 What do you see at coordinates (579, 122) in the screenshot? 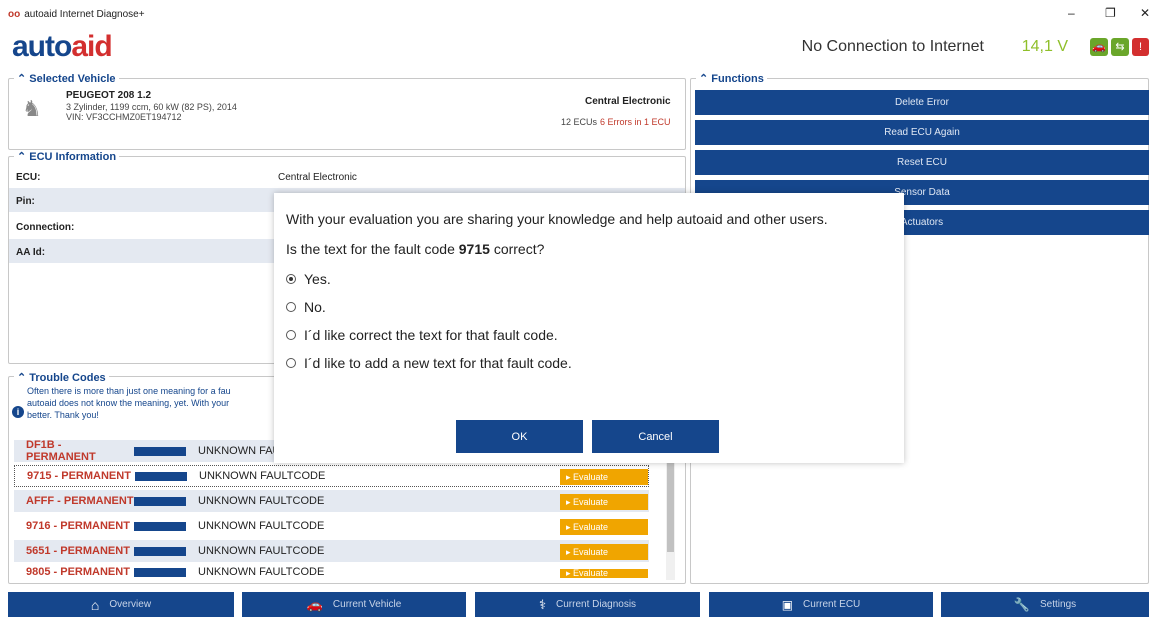
I see `ecu-count: 12 ECUs` at bounding box center [579, 122].